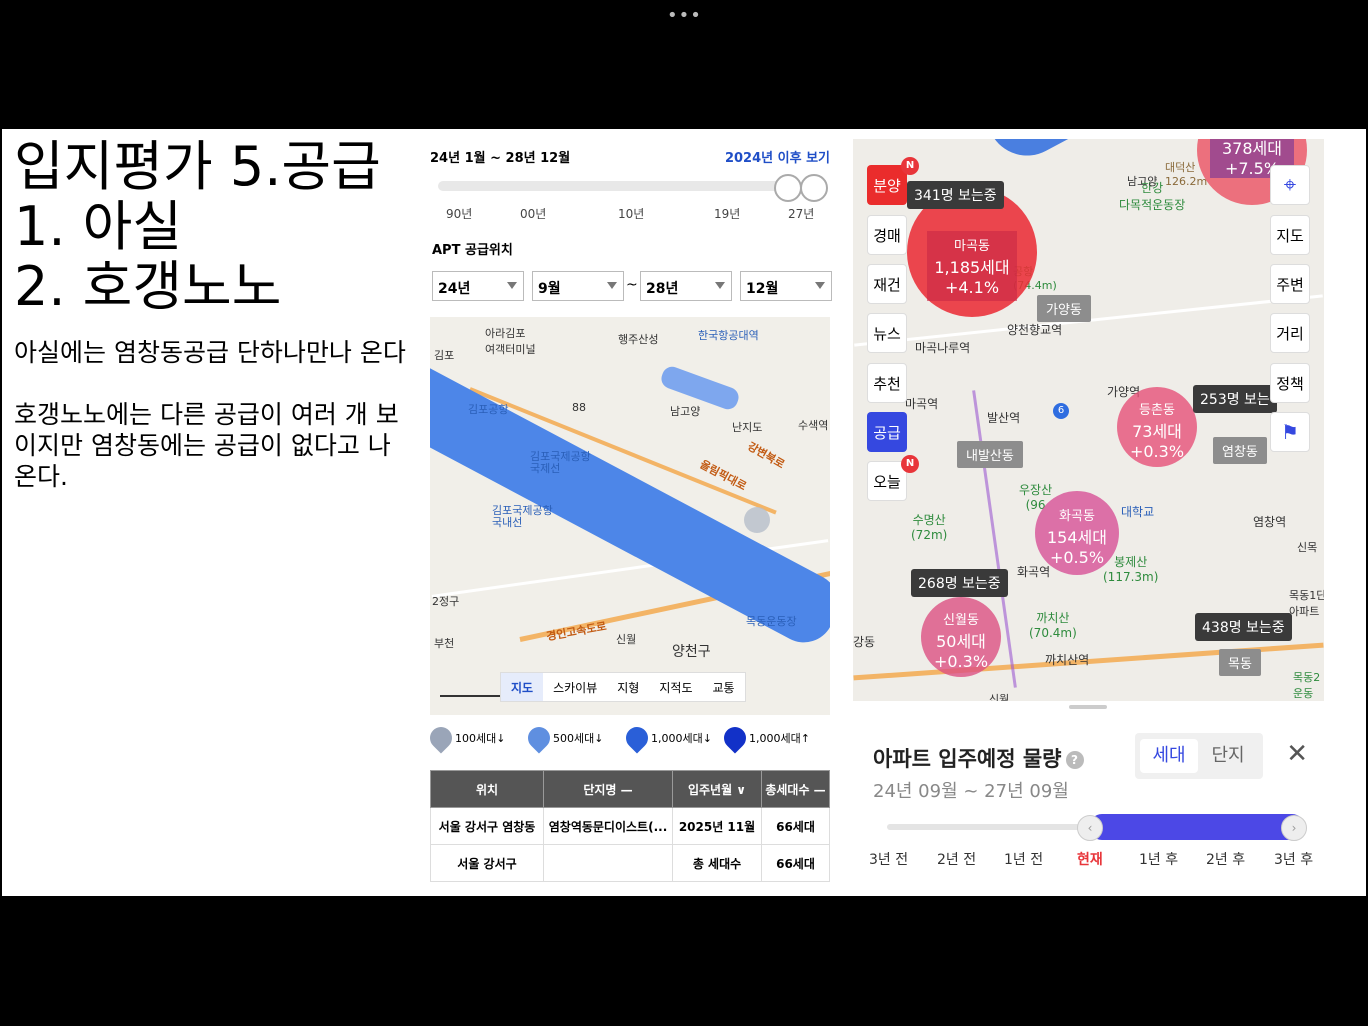  Describe the element at coordinates (1240, 662) in the screenshot. I see `dong-label: 목동` at that location.